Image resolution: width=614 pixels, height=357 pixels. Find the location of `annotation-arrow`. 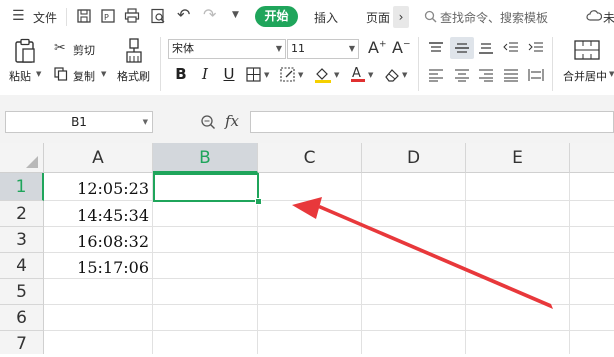

annotation-arrow is located at coordinates (422, 253).